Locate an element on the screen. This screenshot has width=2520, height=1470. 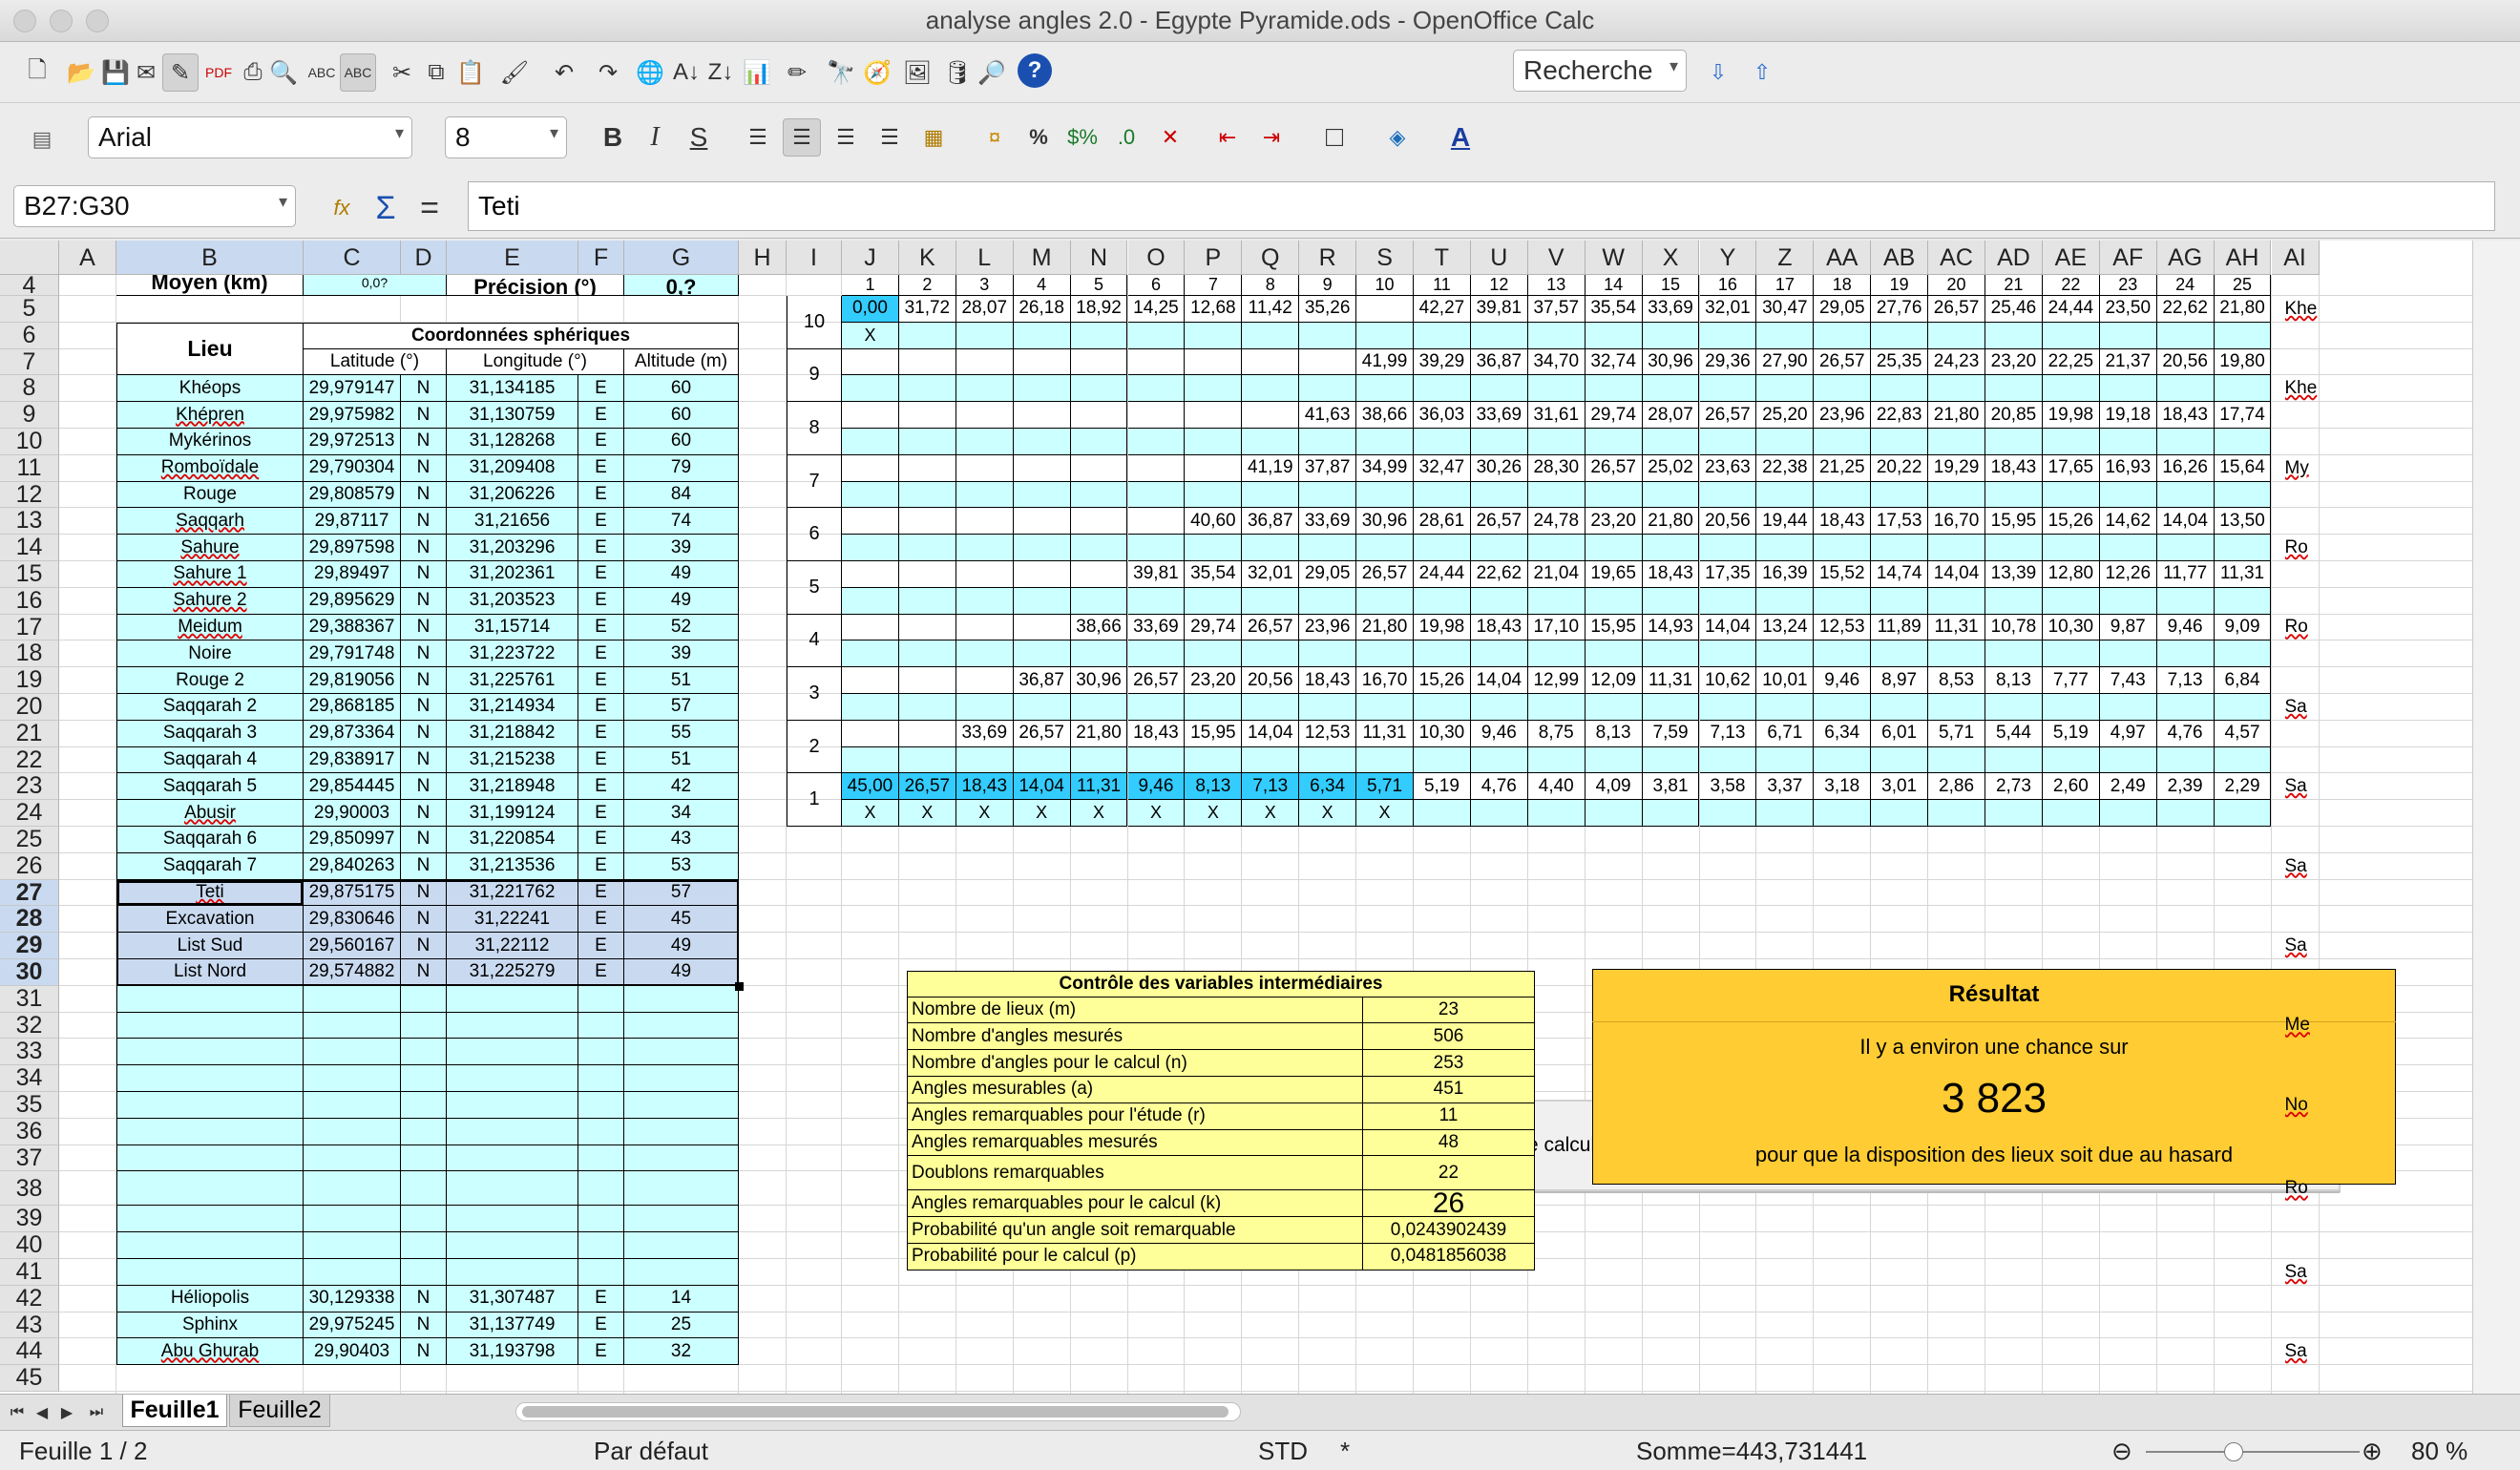
corner-select-all is located at coordinates (29, 258).